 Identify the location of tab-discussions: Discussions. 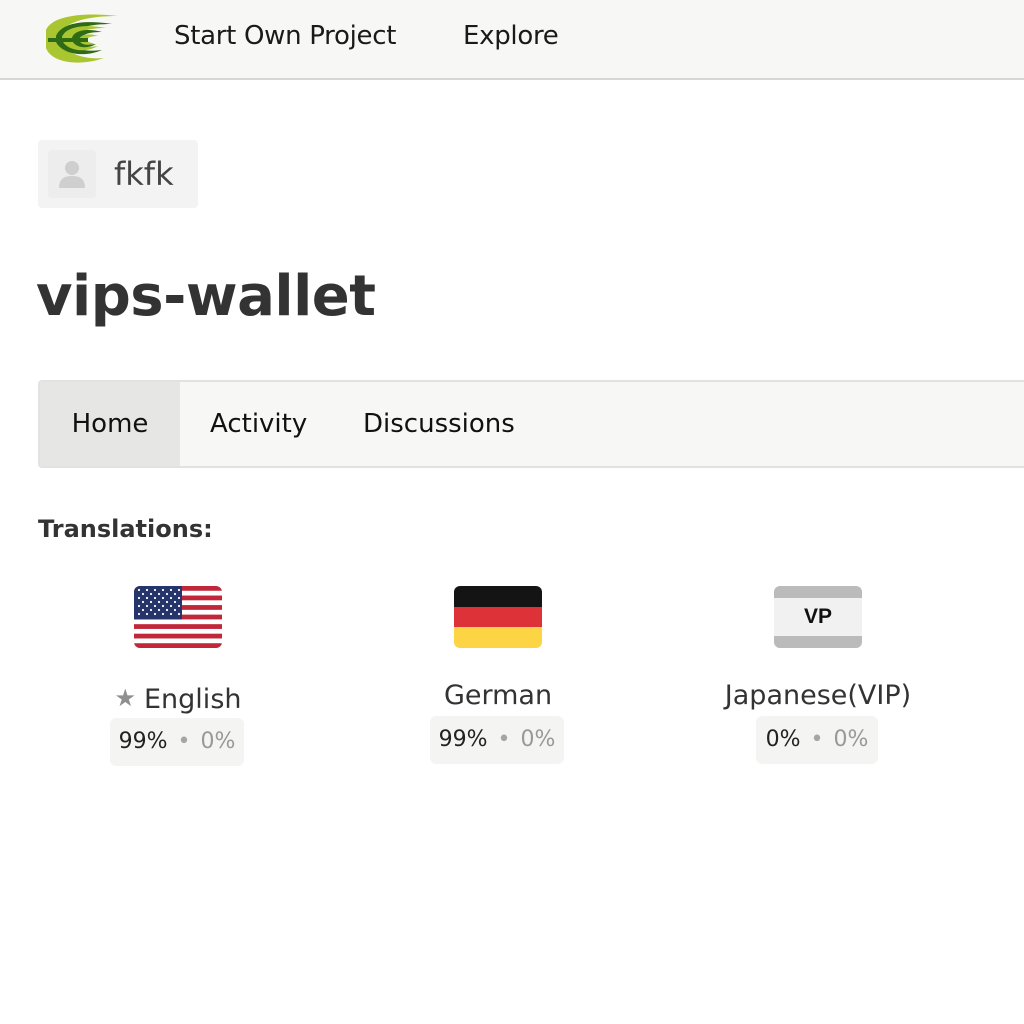
(439, 424).